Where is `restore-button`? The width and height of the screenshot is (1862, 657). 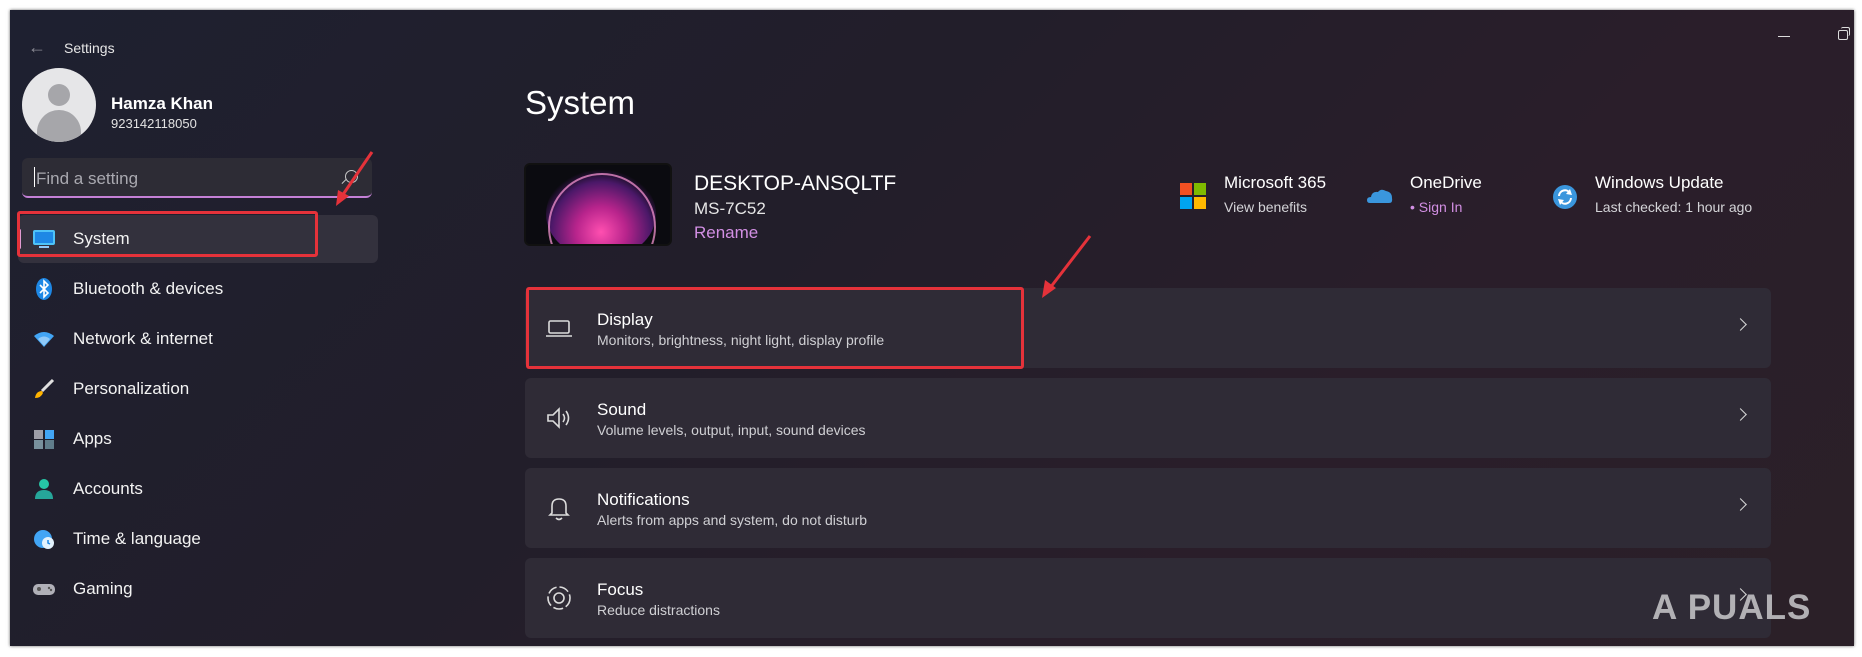
restore-button is located at coordinates (1841, 34).